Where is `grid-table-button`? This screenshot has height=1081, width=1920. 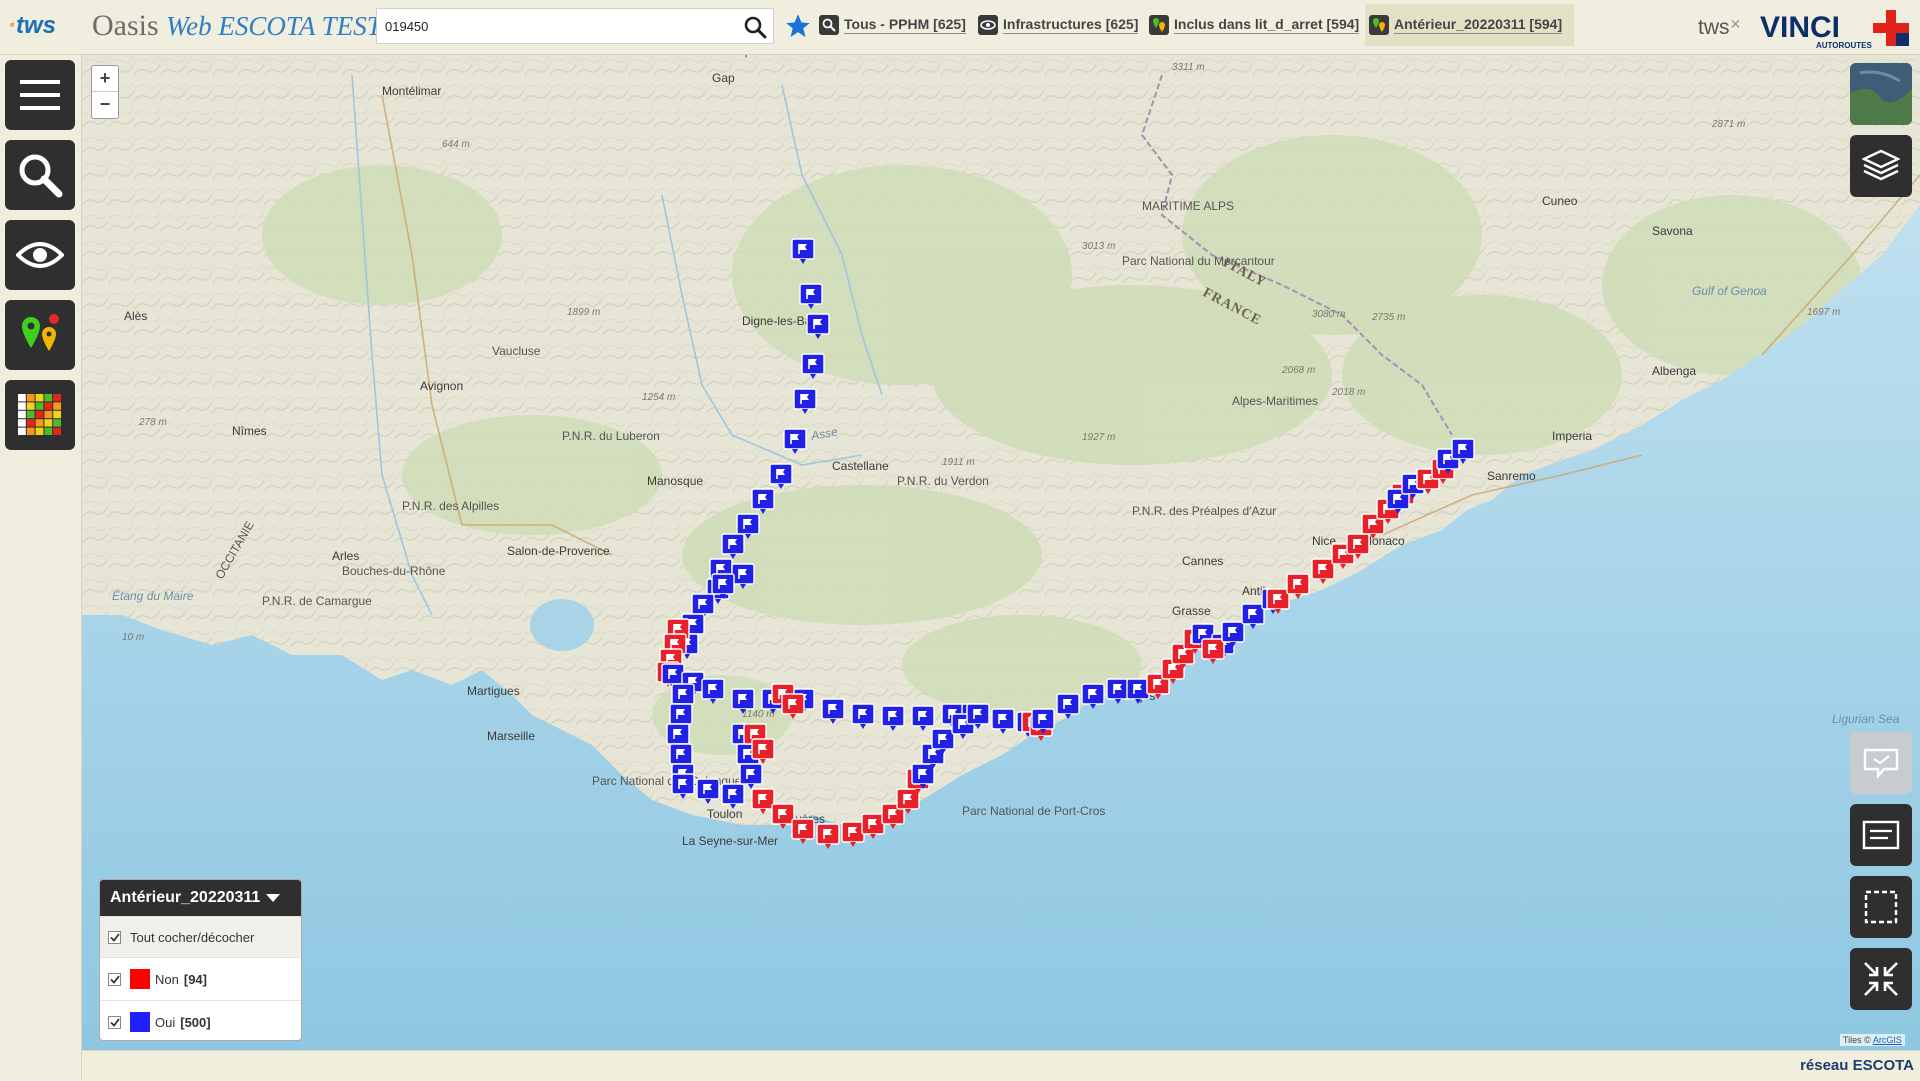
grid-table-button is located at coordinates (40, 415).